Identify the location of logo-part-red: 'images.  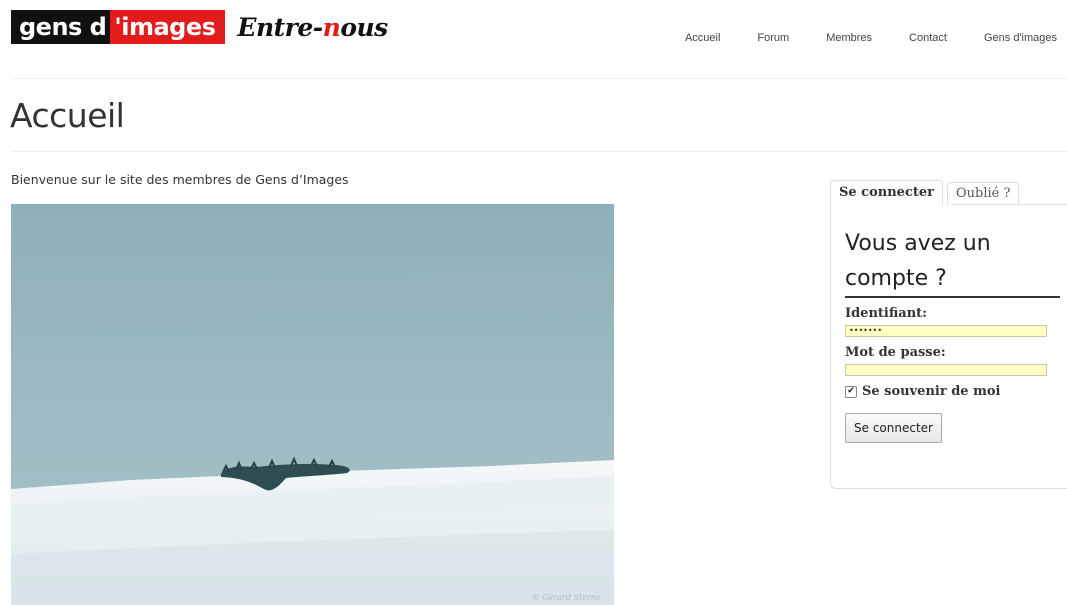
(168, 27).